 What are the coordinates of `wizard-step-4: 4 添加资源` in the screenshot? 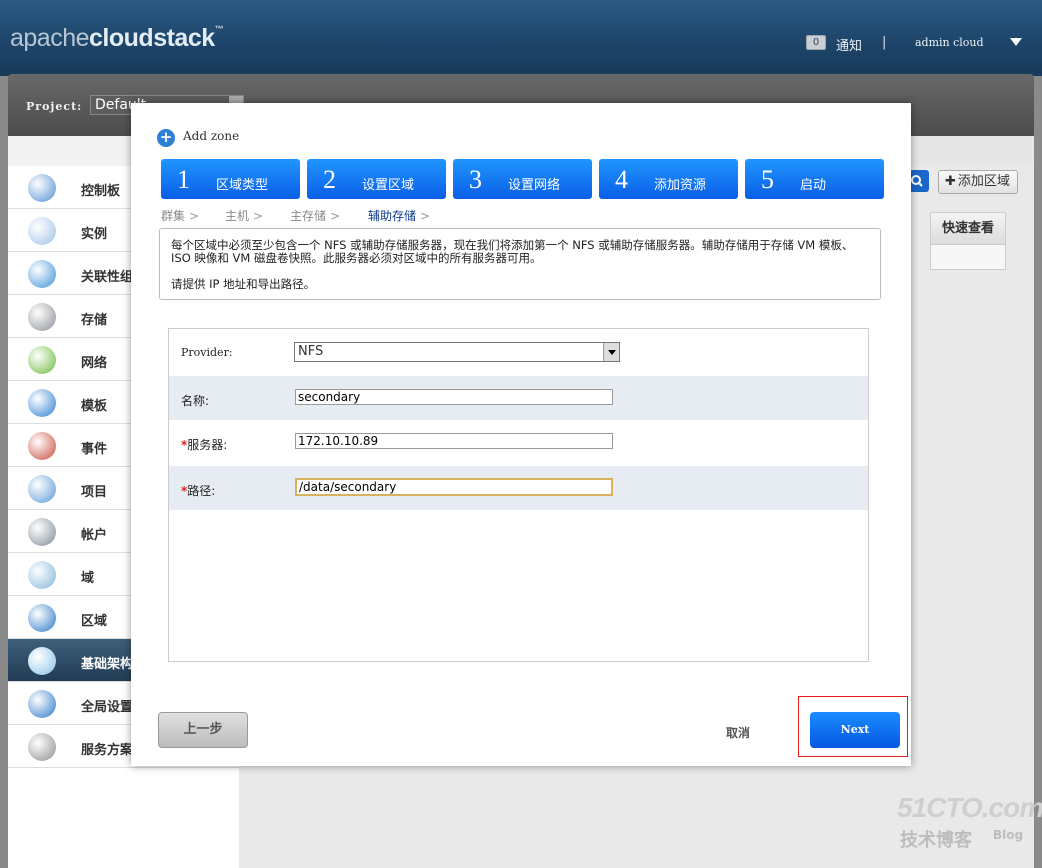 It's located at (668, 179).